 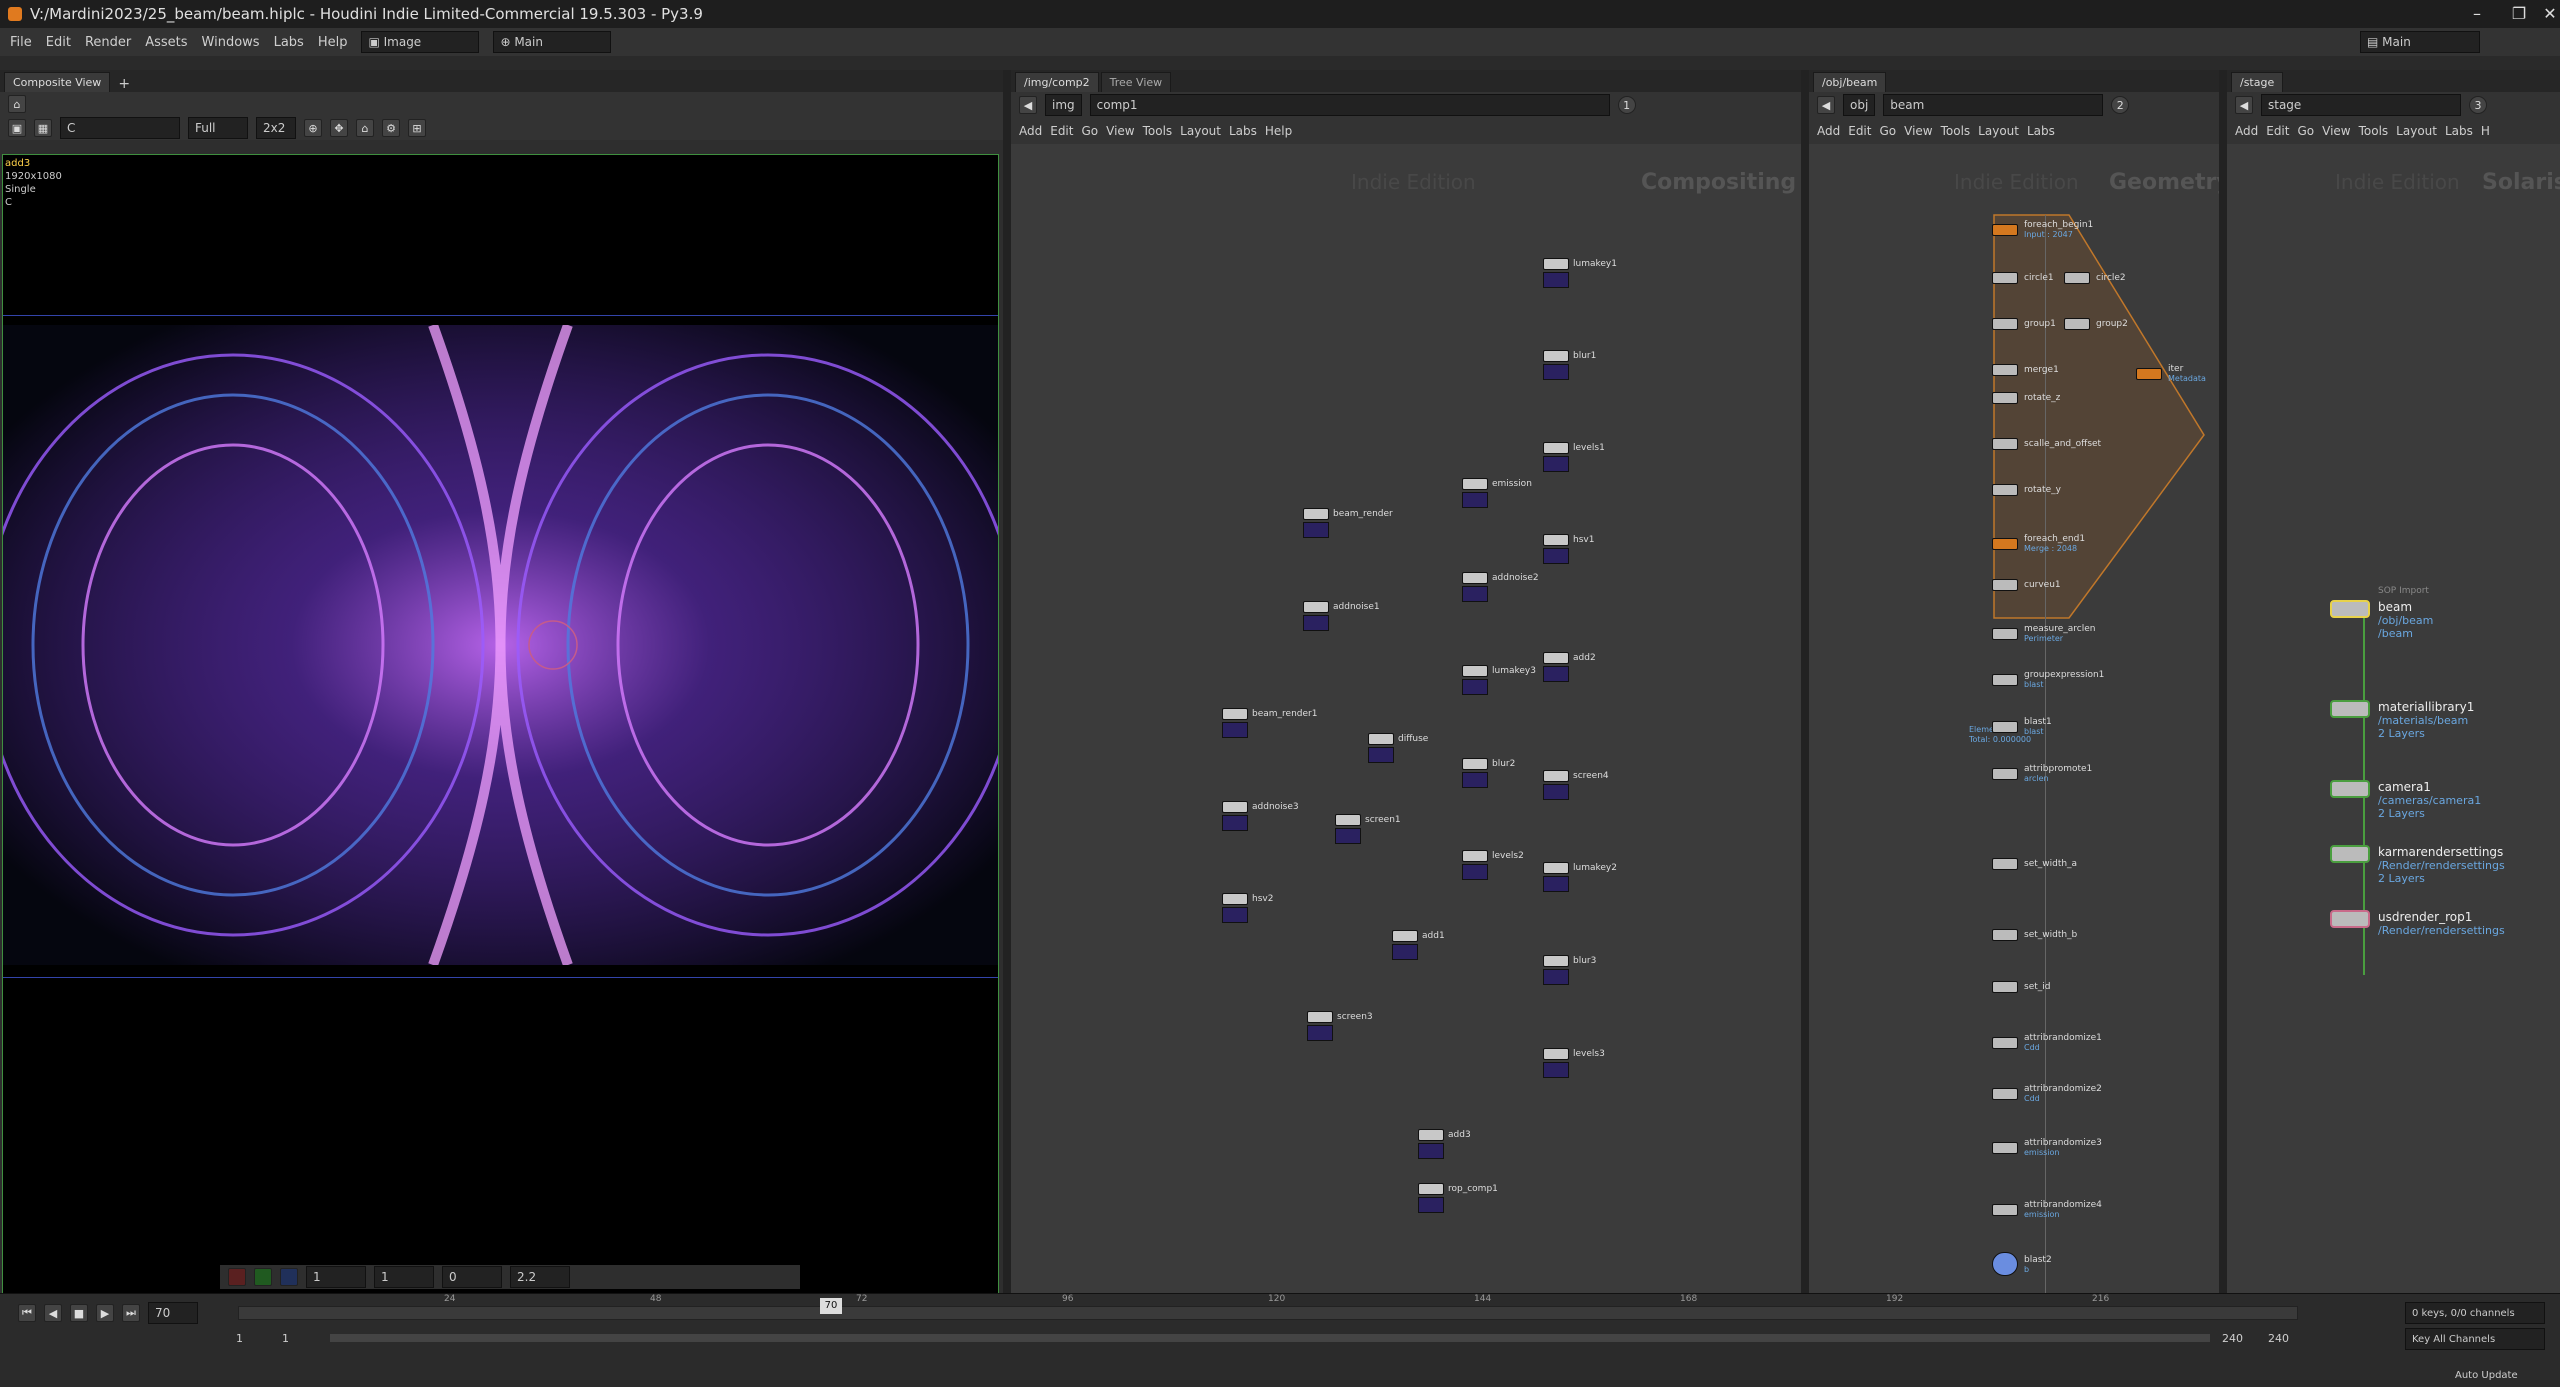 What do you see at coordinates (105, 1313) in the screenshot?
I see `play-icon: ▶` at bounding box center [105, 1313].